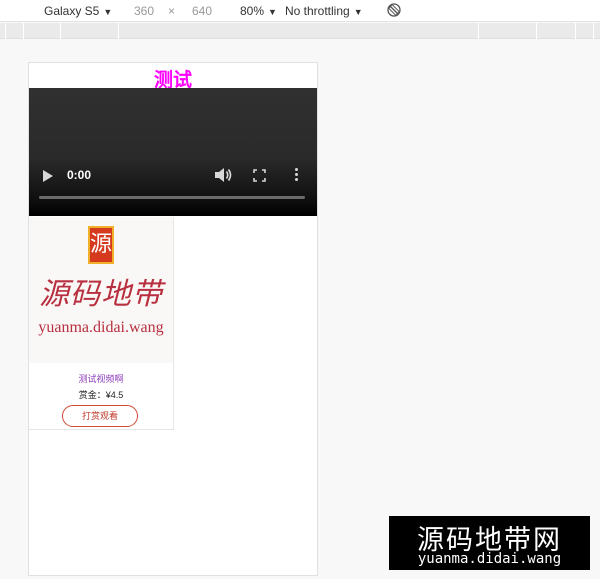  I want to click on zoom-value: 80%, so click(252, 11).